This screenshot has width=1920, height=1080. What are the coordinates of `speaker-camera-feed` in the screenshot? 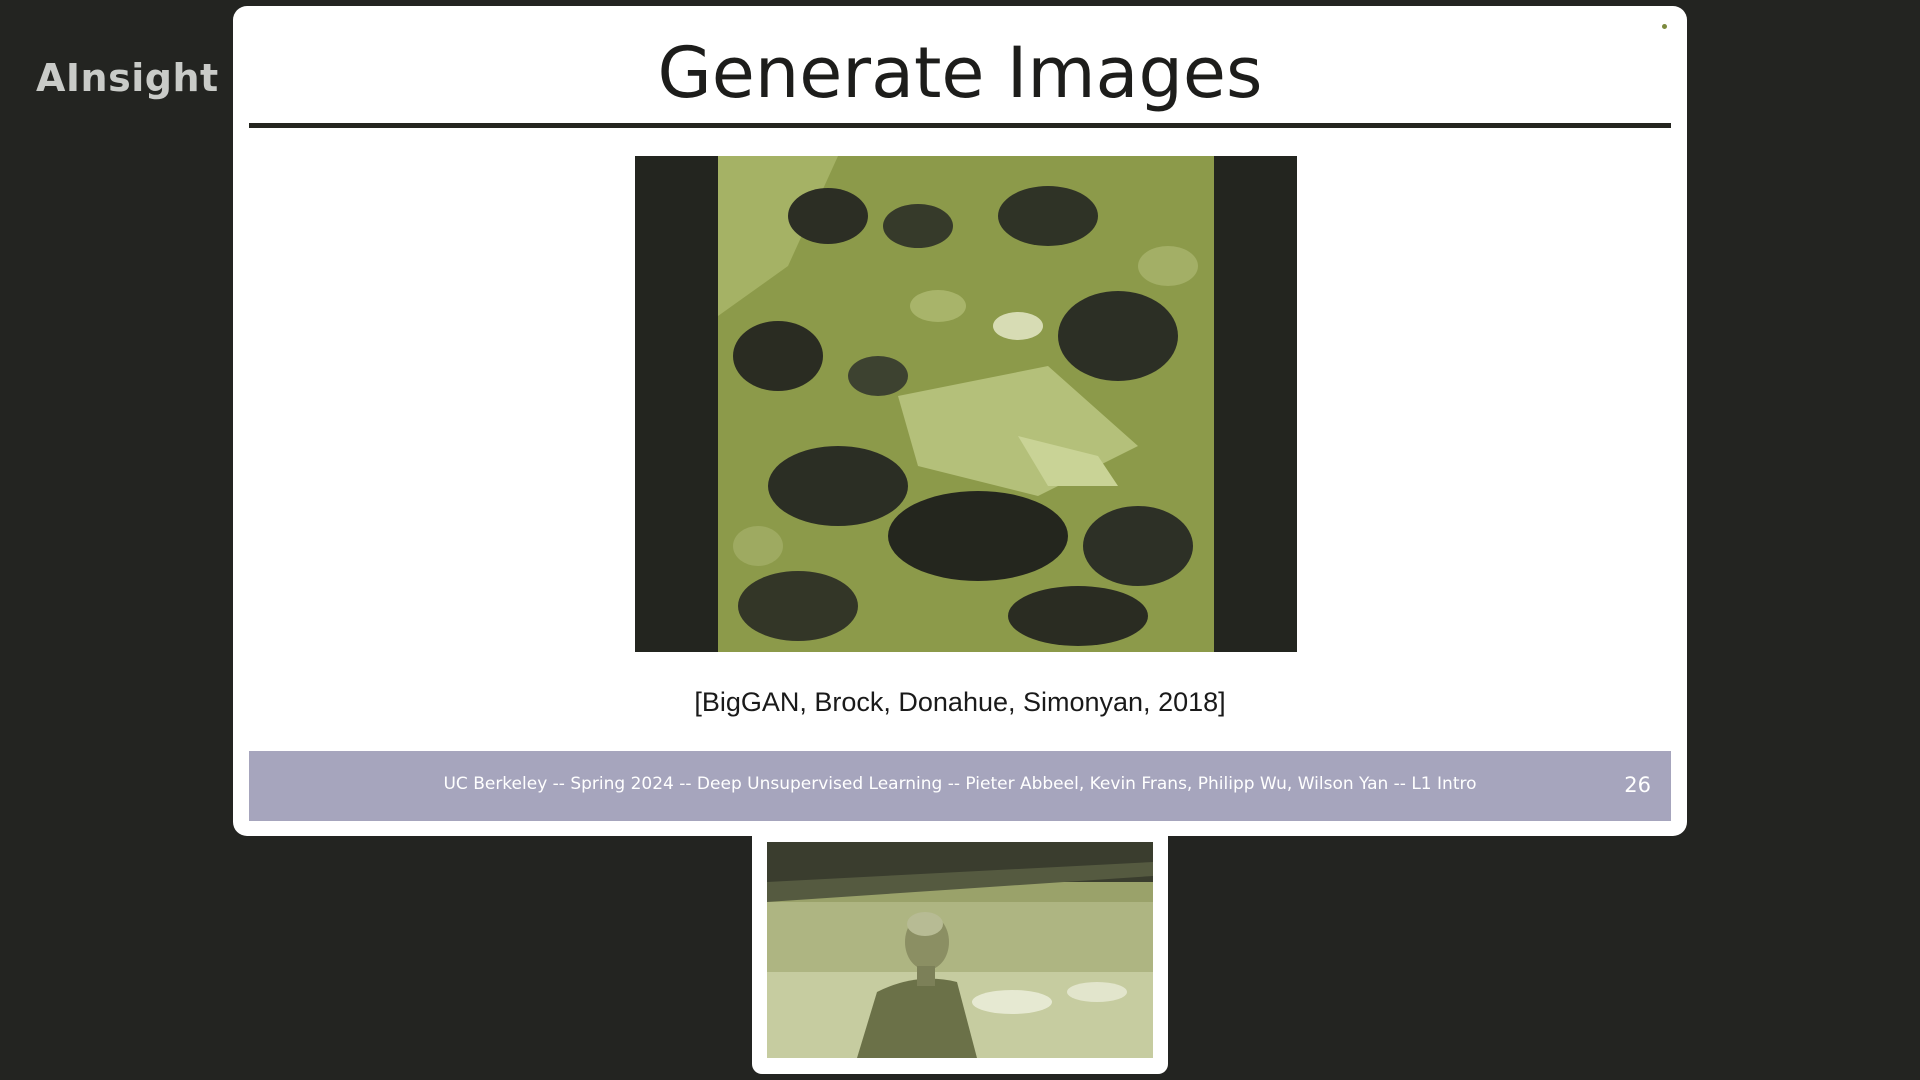 It's located at (960, 950).